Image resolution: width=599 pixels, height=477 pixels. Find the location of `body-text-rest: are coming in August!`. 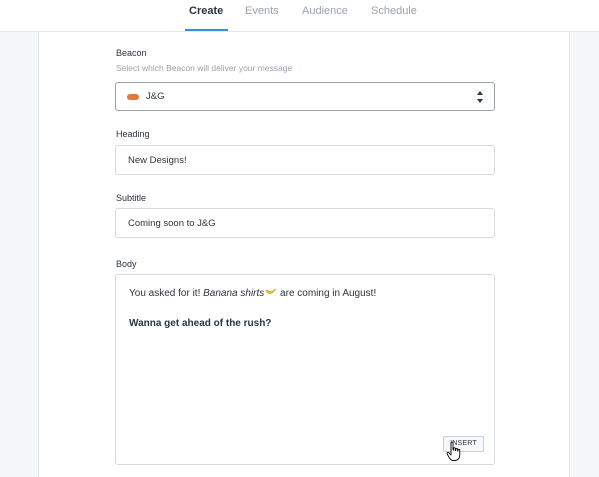

body-text-rest: are coming in August! is located at coordinates (327, 293).